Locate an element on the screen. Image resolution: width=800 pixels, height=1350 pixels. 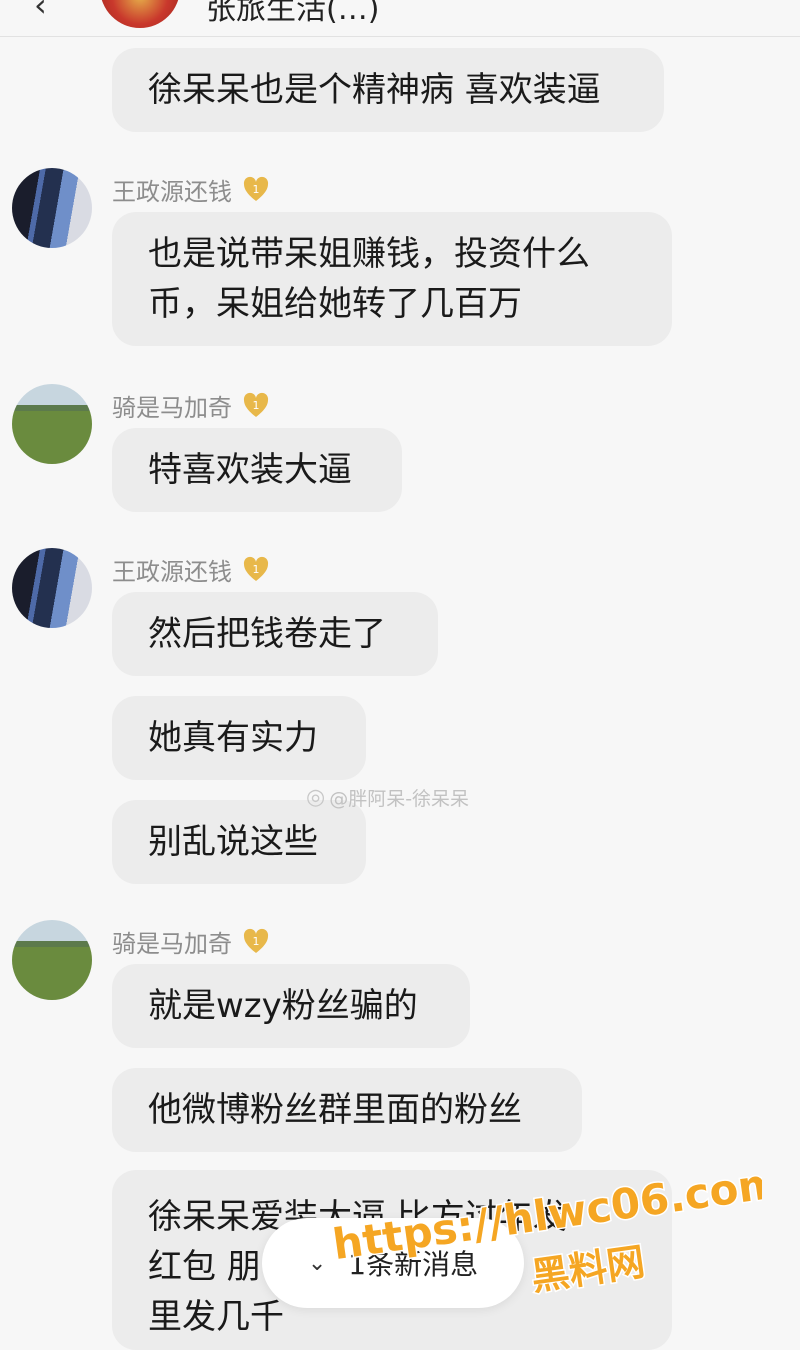
message-bubble: 特喜欢装大逼 is located at coordinates (257, 470).